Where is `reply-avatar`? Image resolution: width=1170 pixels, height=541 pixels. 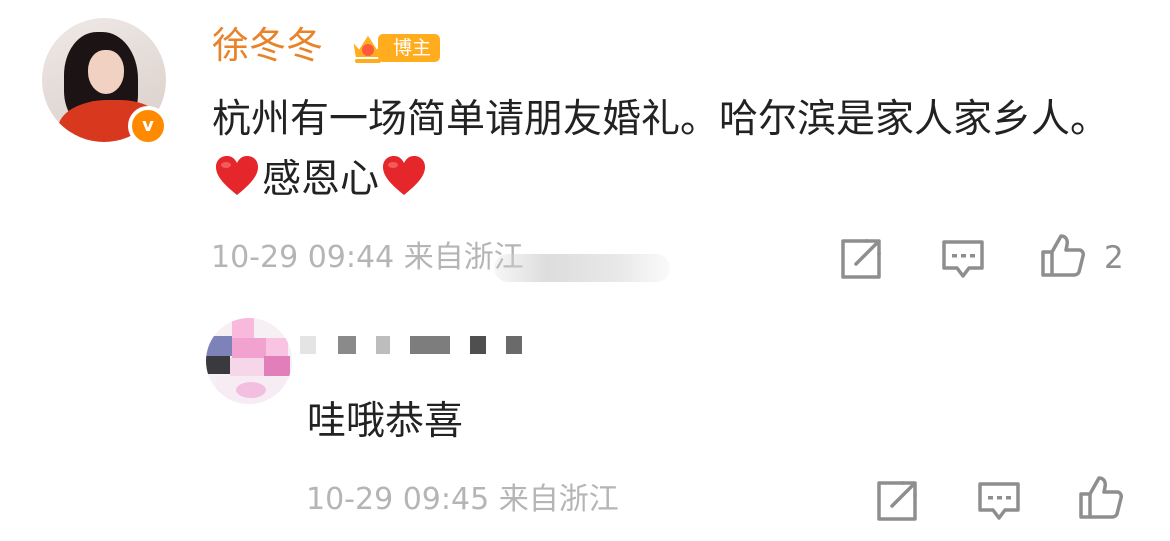 reply-avatar is located at coordinates (249, 361).